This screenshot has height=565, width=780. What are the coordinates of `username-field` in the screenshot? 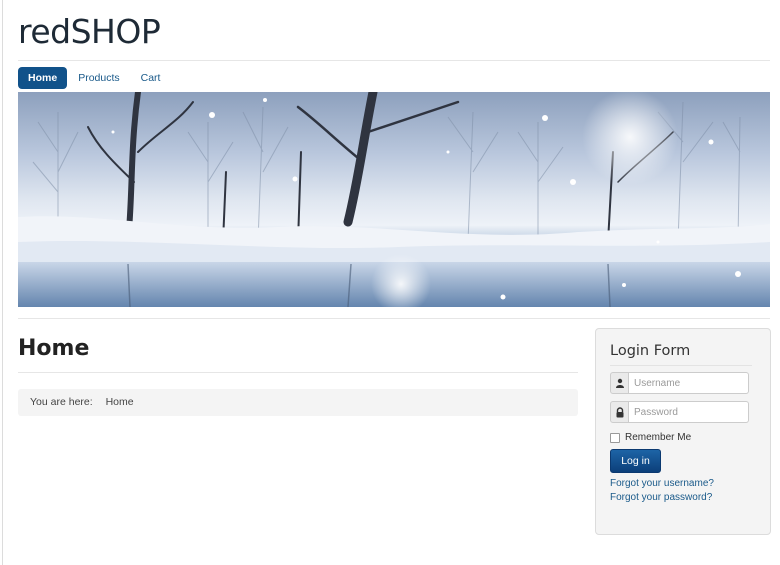 It's located at (679, 383).